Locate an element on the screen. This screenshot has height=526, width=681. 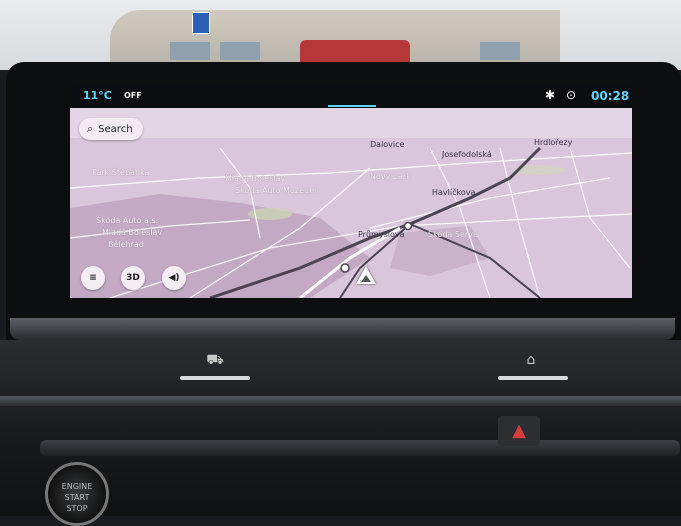
search-button: ⌕ Search is located at coordinates (111, 129).